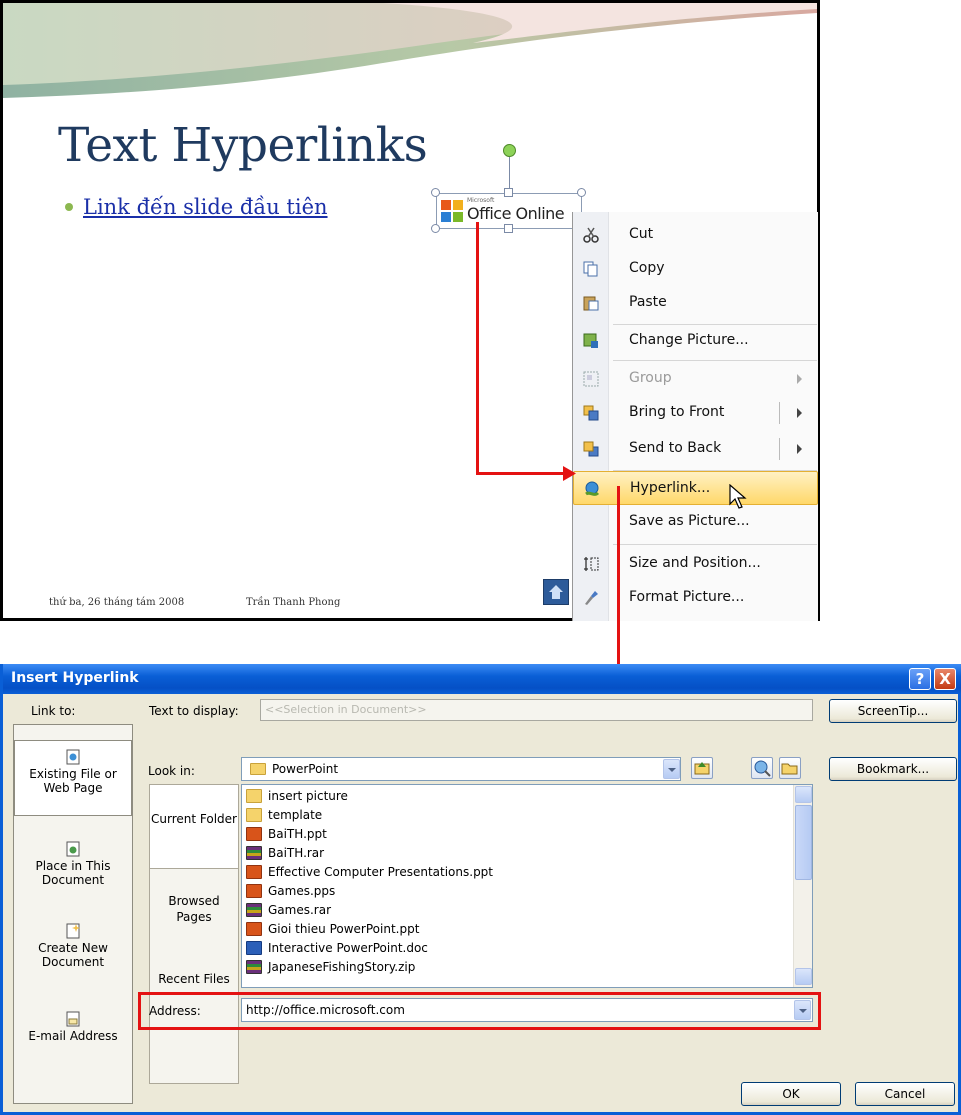 The image size is (961, 1115). What do you see at coordinates (194, 711) in the screenshot?
I see `text-to-display-label: Text to display:` at bounding box center [194, 711].